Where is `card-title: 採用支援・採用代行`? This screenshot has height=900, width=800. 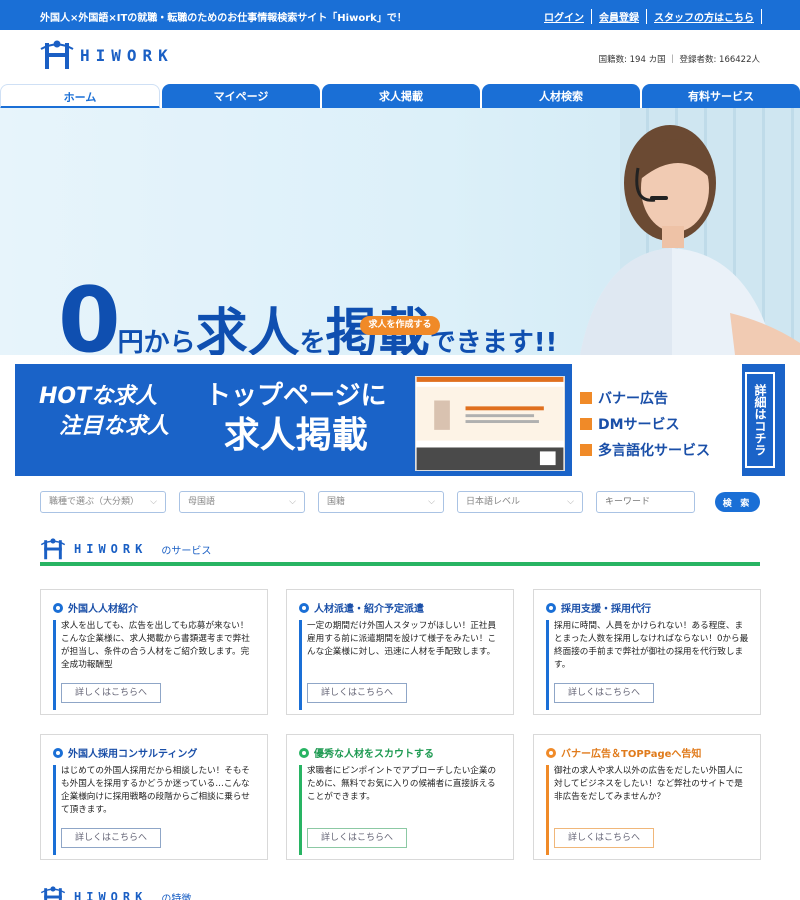
card-title: 採用支援・採用代行 is located at coordinates (606, 609).